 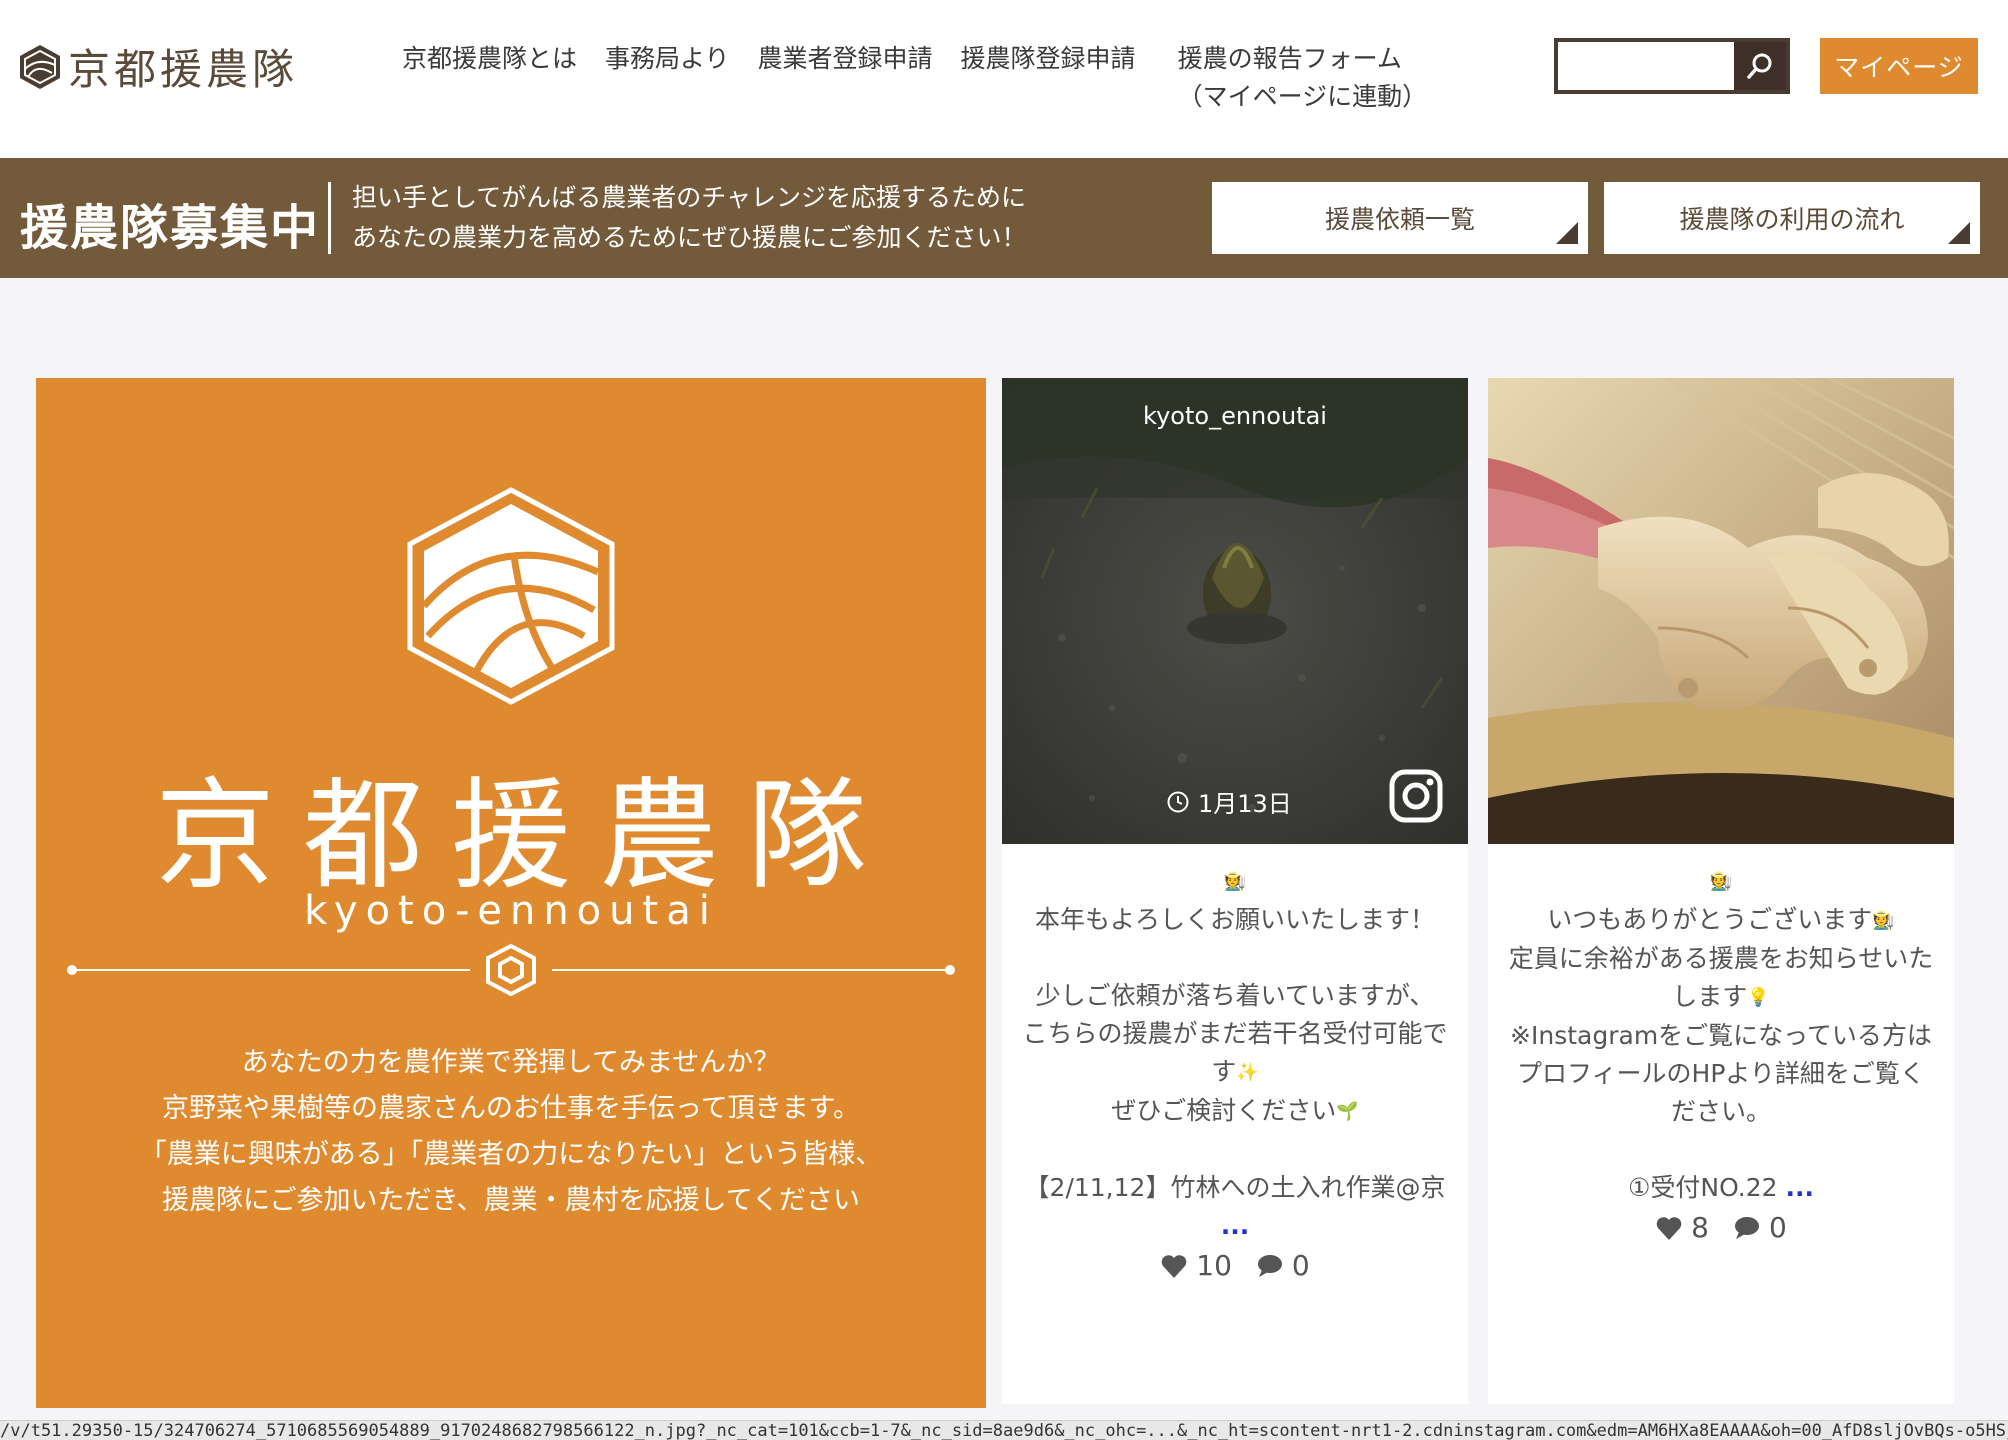 I want to click on sparkles-icon: ✨, so click(x=1247, y=1072).